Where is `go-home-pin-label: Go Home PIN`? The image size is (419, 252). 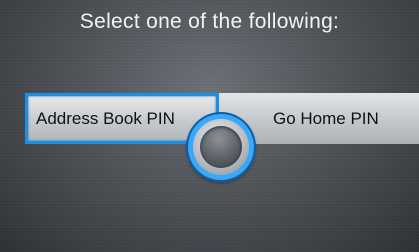
go-home-pin-label: Go Home PIN is located at coordinates (326, 118).